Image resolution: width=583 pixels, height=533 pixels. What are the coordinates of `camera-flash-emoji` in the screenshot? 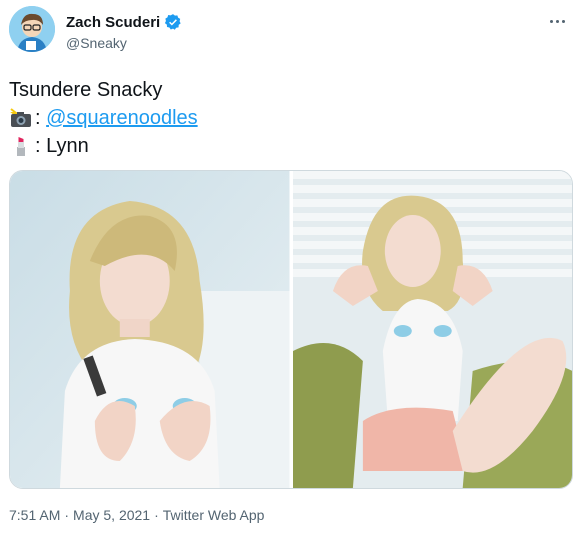 It's located at (20, 117).